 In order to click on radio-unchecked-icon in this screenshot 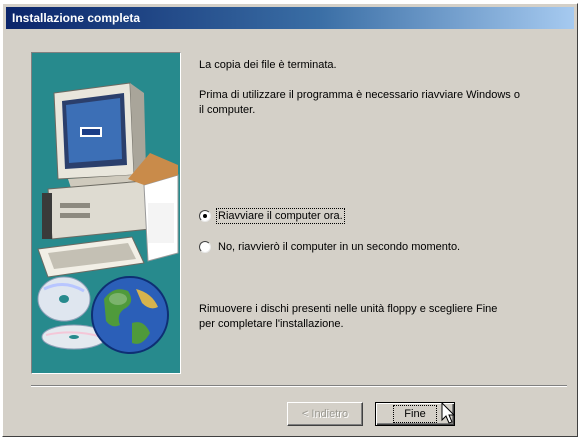, I will do `click(205, 247)`.